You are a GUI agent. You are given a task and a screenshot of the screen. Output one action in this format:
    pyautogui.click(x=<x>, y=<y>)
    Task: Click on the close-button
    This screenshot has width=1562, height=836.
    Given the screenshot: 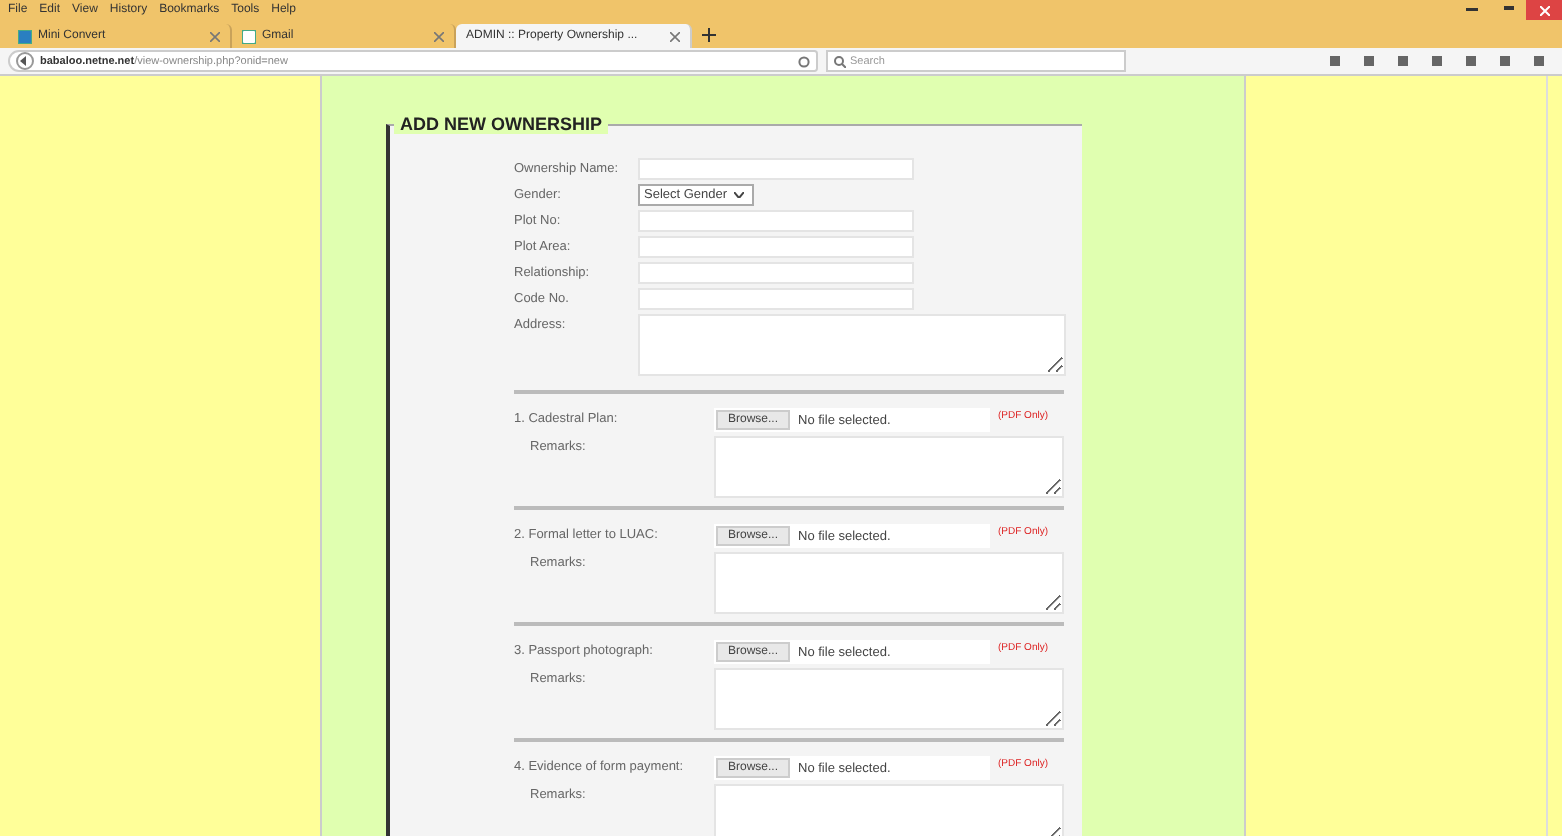 What is the action you would take?
    pyautogui.click(x=1544, y=10)
    